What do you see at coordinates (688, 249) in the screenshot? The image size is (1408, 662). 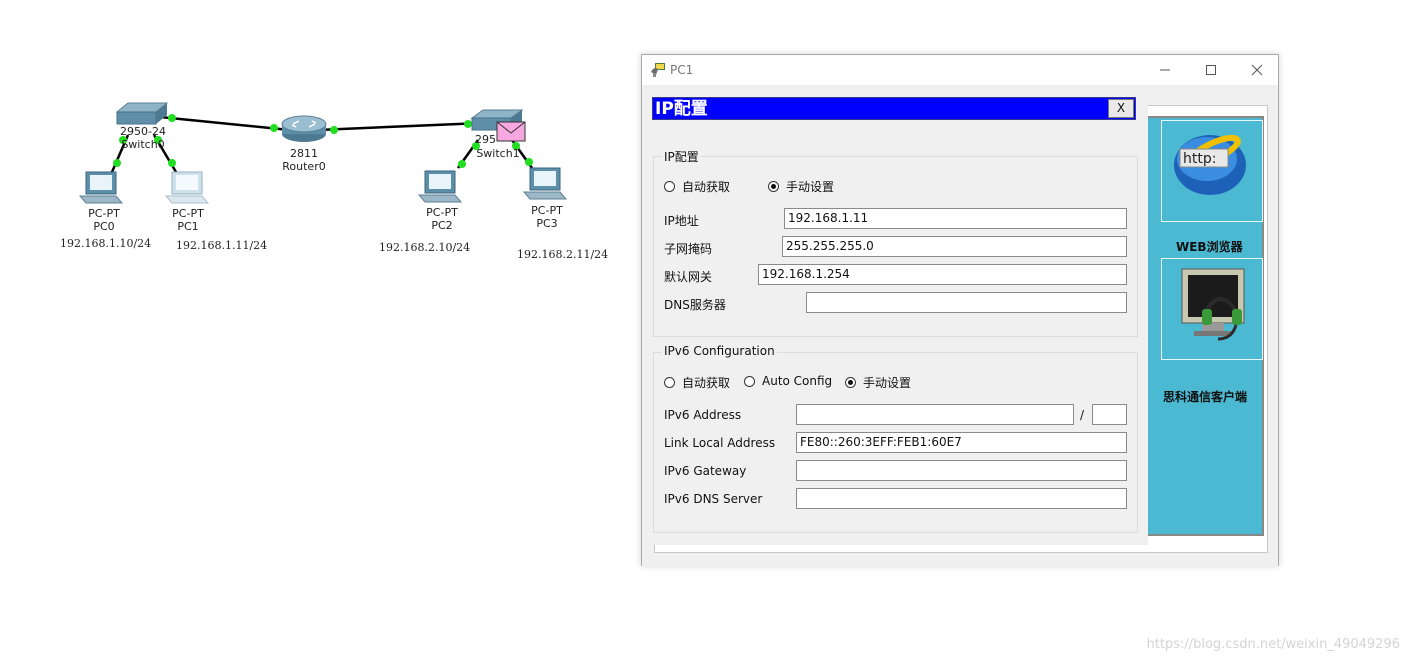 I see `subnet-mask-label: 子网掩码` at bounding box center [688, 249].